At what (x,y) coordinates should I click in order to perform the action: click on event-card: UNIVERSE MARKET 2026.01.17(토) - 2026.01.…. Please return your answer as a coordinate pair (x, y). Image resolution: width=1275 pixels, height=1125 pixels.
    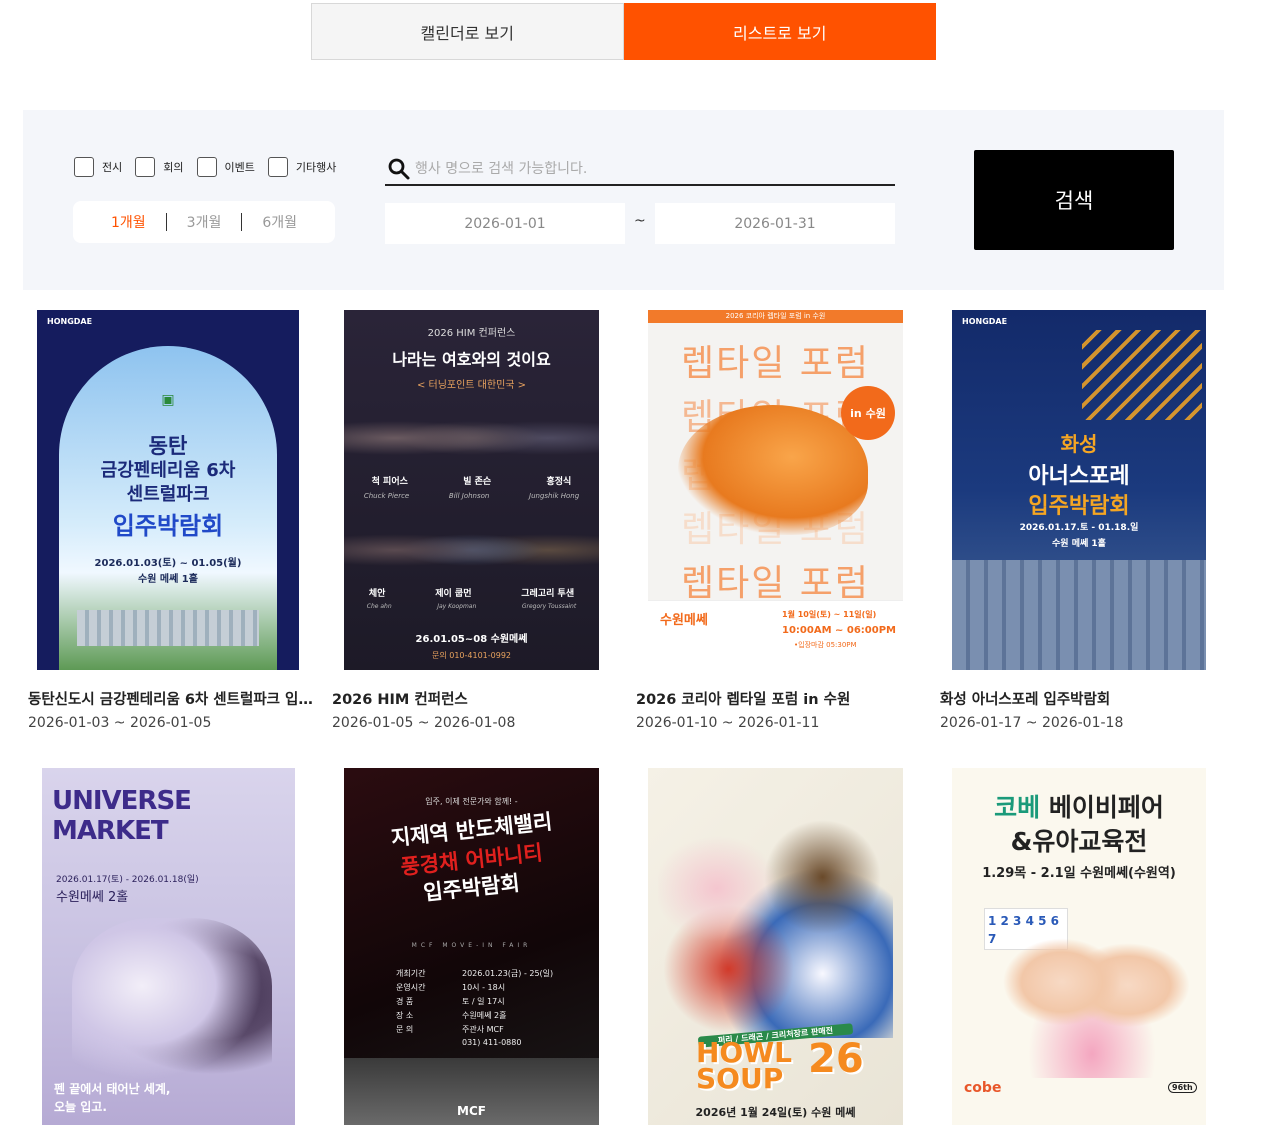
    Looking at the image, I should click on (180, 946).